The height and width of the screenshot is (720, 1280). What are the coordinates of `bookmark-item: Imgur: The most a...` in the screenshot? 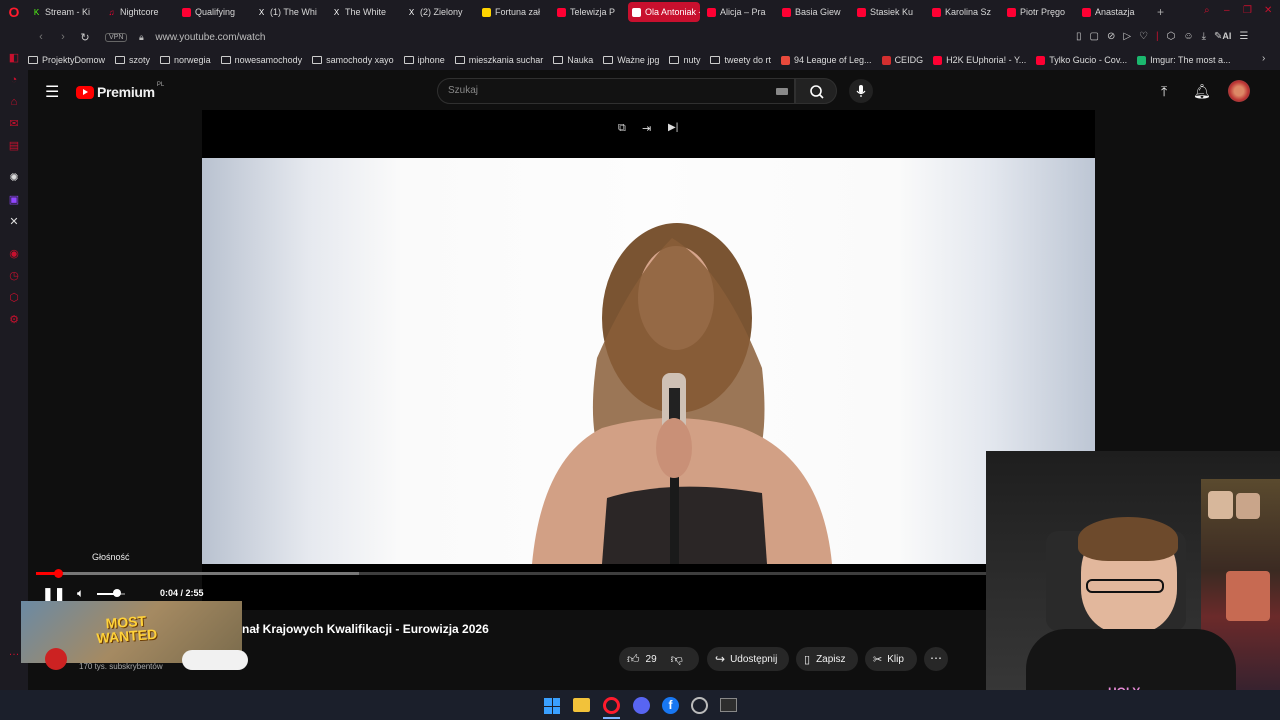 It's located at (1184, 60).